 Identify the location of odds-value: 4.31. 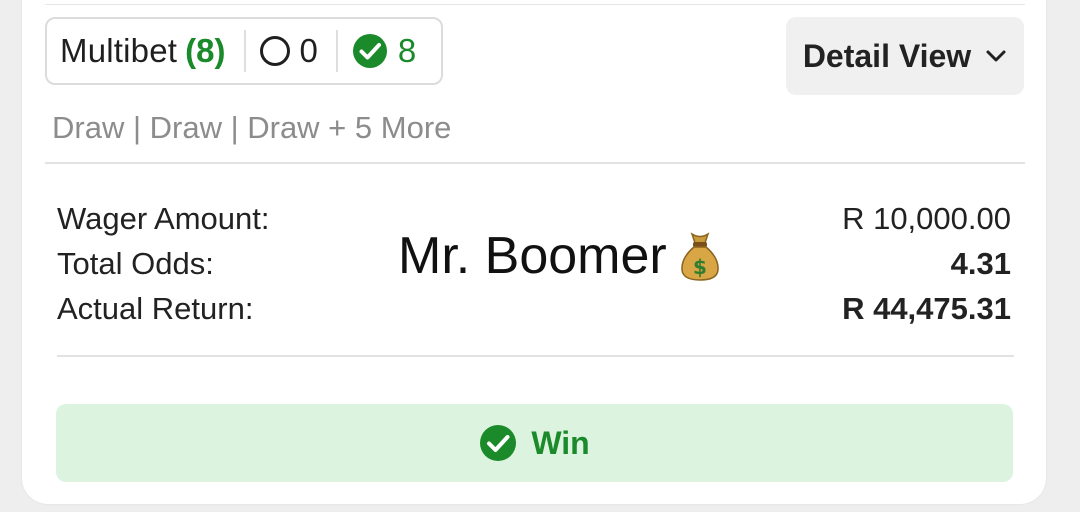
(980, 263).